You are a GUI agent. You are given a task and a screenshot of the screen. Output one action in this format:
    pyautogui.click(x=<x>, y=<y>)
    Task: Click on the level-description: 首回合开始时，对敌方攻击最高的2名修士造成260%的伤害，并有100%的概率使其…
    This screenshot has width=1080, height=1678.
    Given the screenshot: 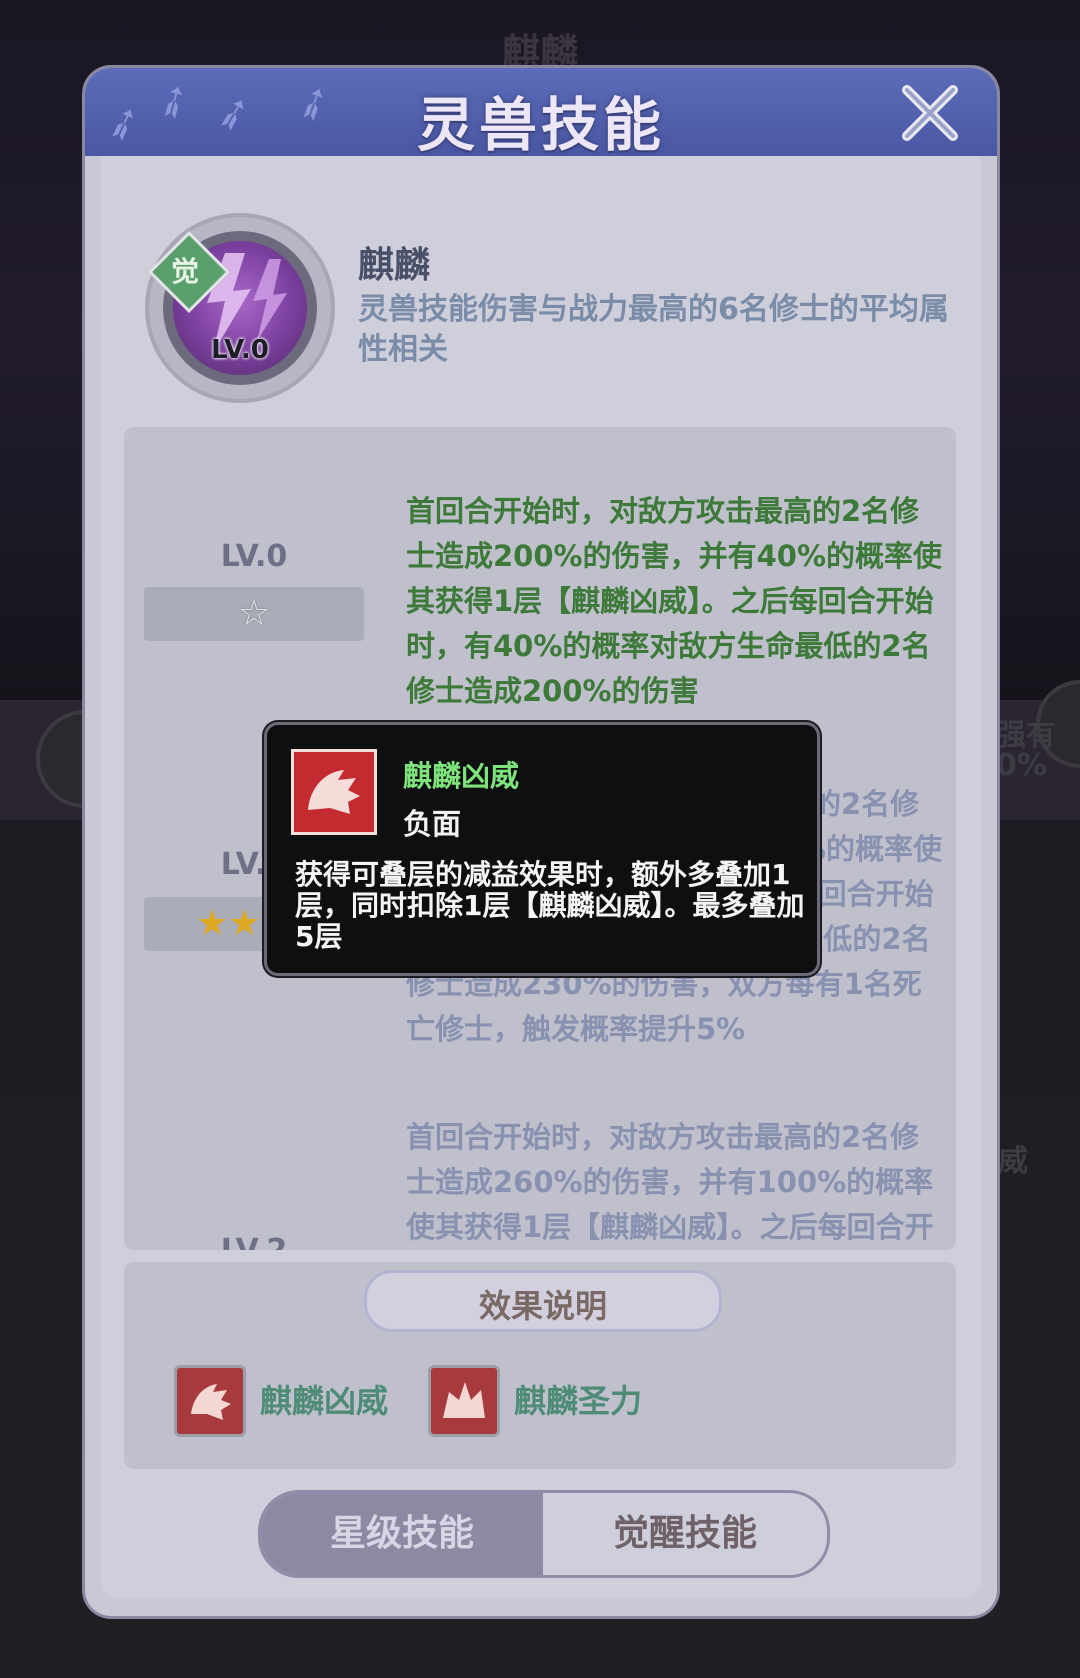 What is the action you would take?
    pyautogui.click(x=670, y=1182)
    